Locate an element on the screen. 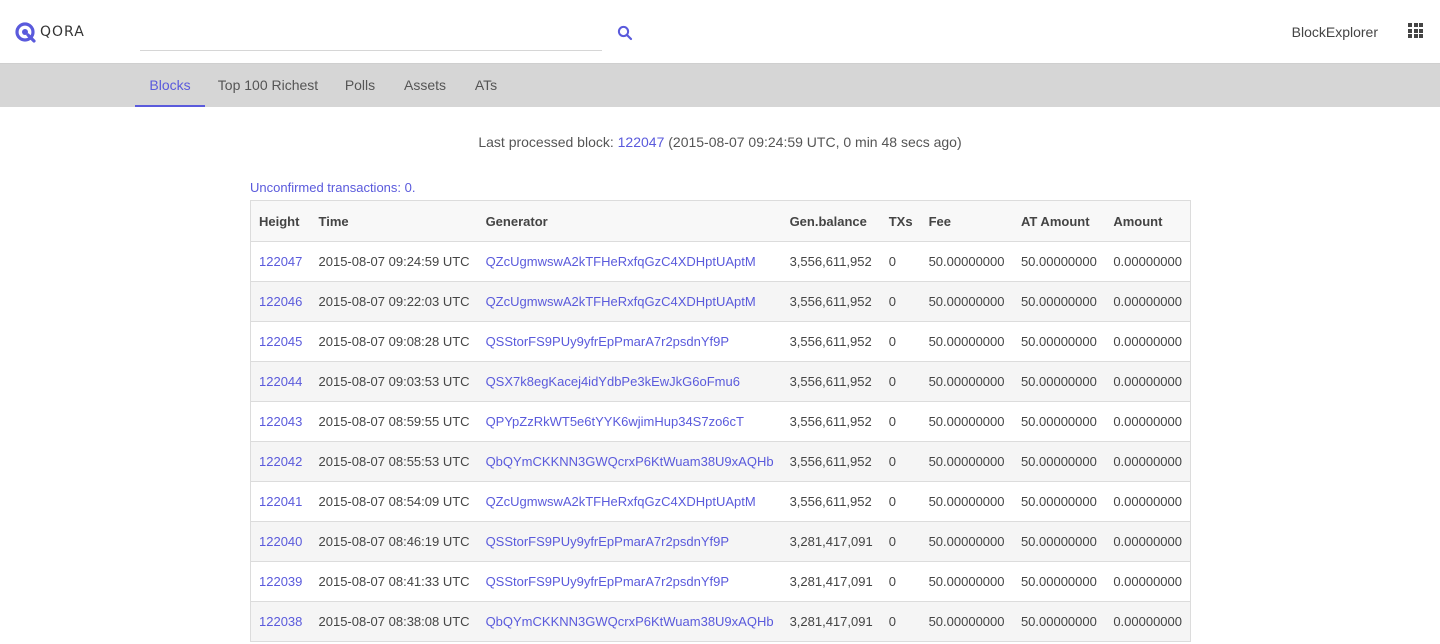 The height and width of the screenshot is (644, 1440). unconfirmed-transactions-link: Unconfirmed transactions: 0. is located at coordinates (332, 187).